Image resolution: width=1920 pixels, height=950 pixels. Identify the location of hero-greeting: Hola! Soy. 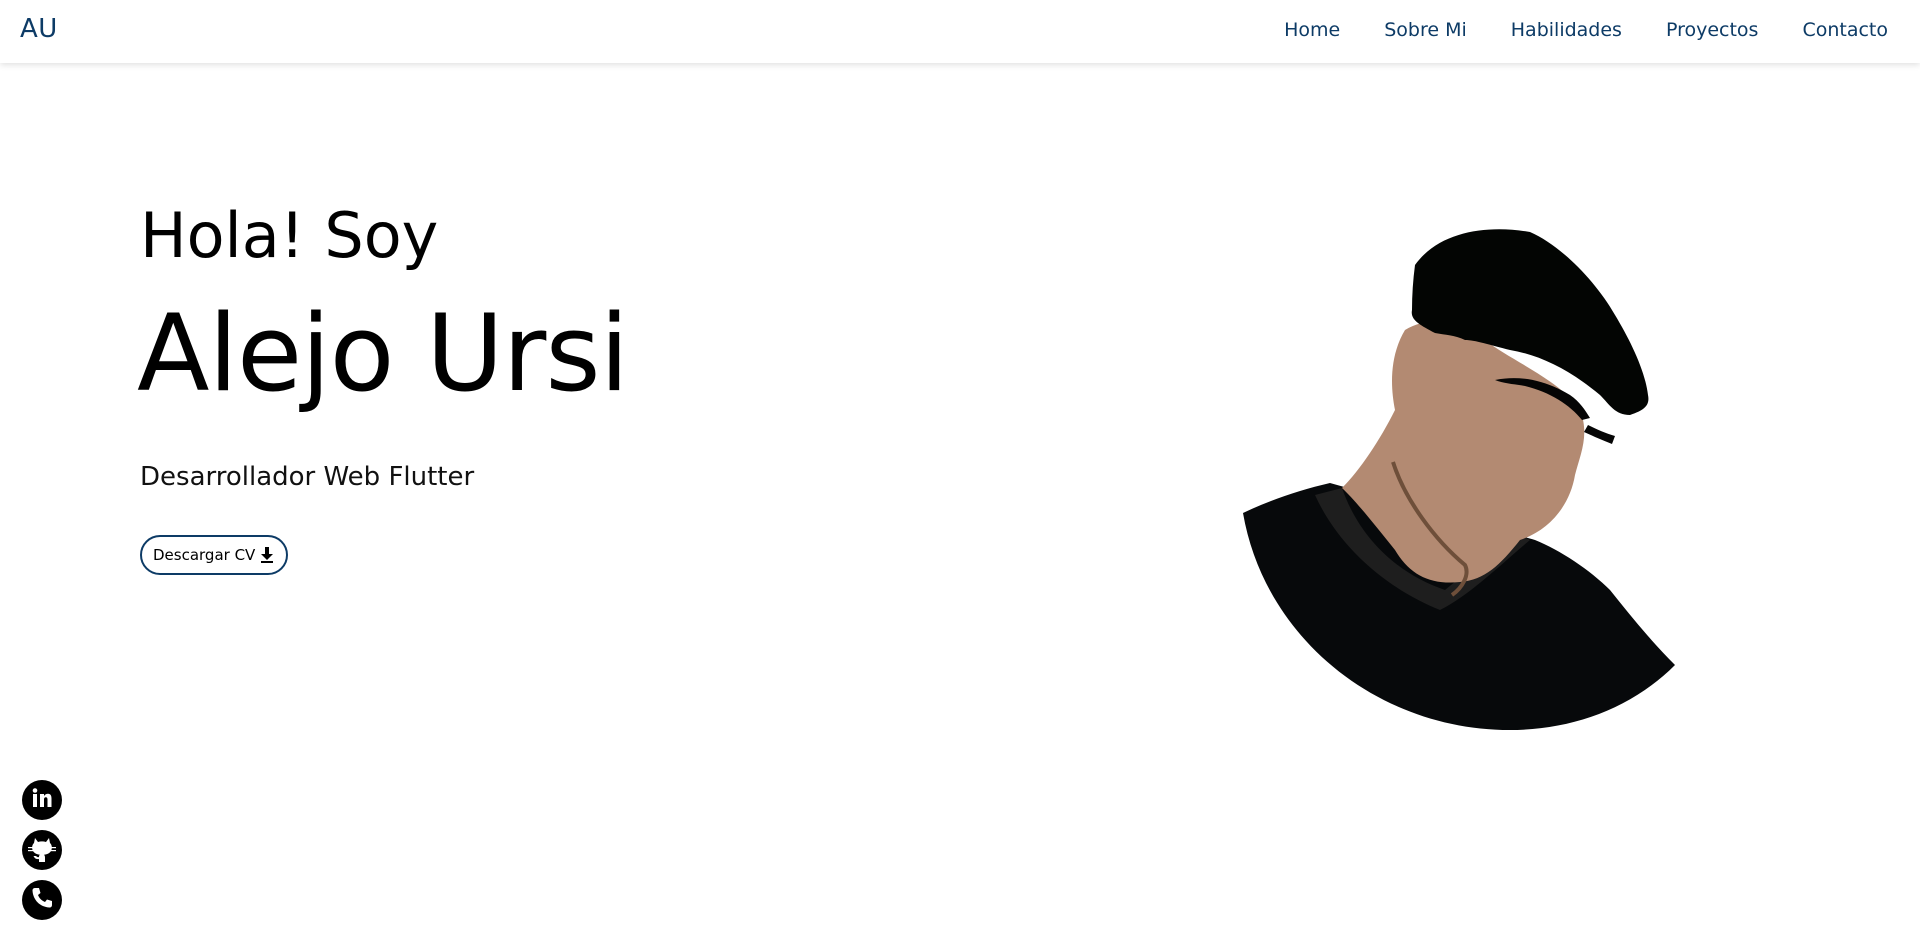
(289, 235).